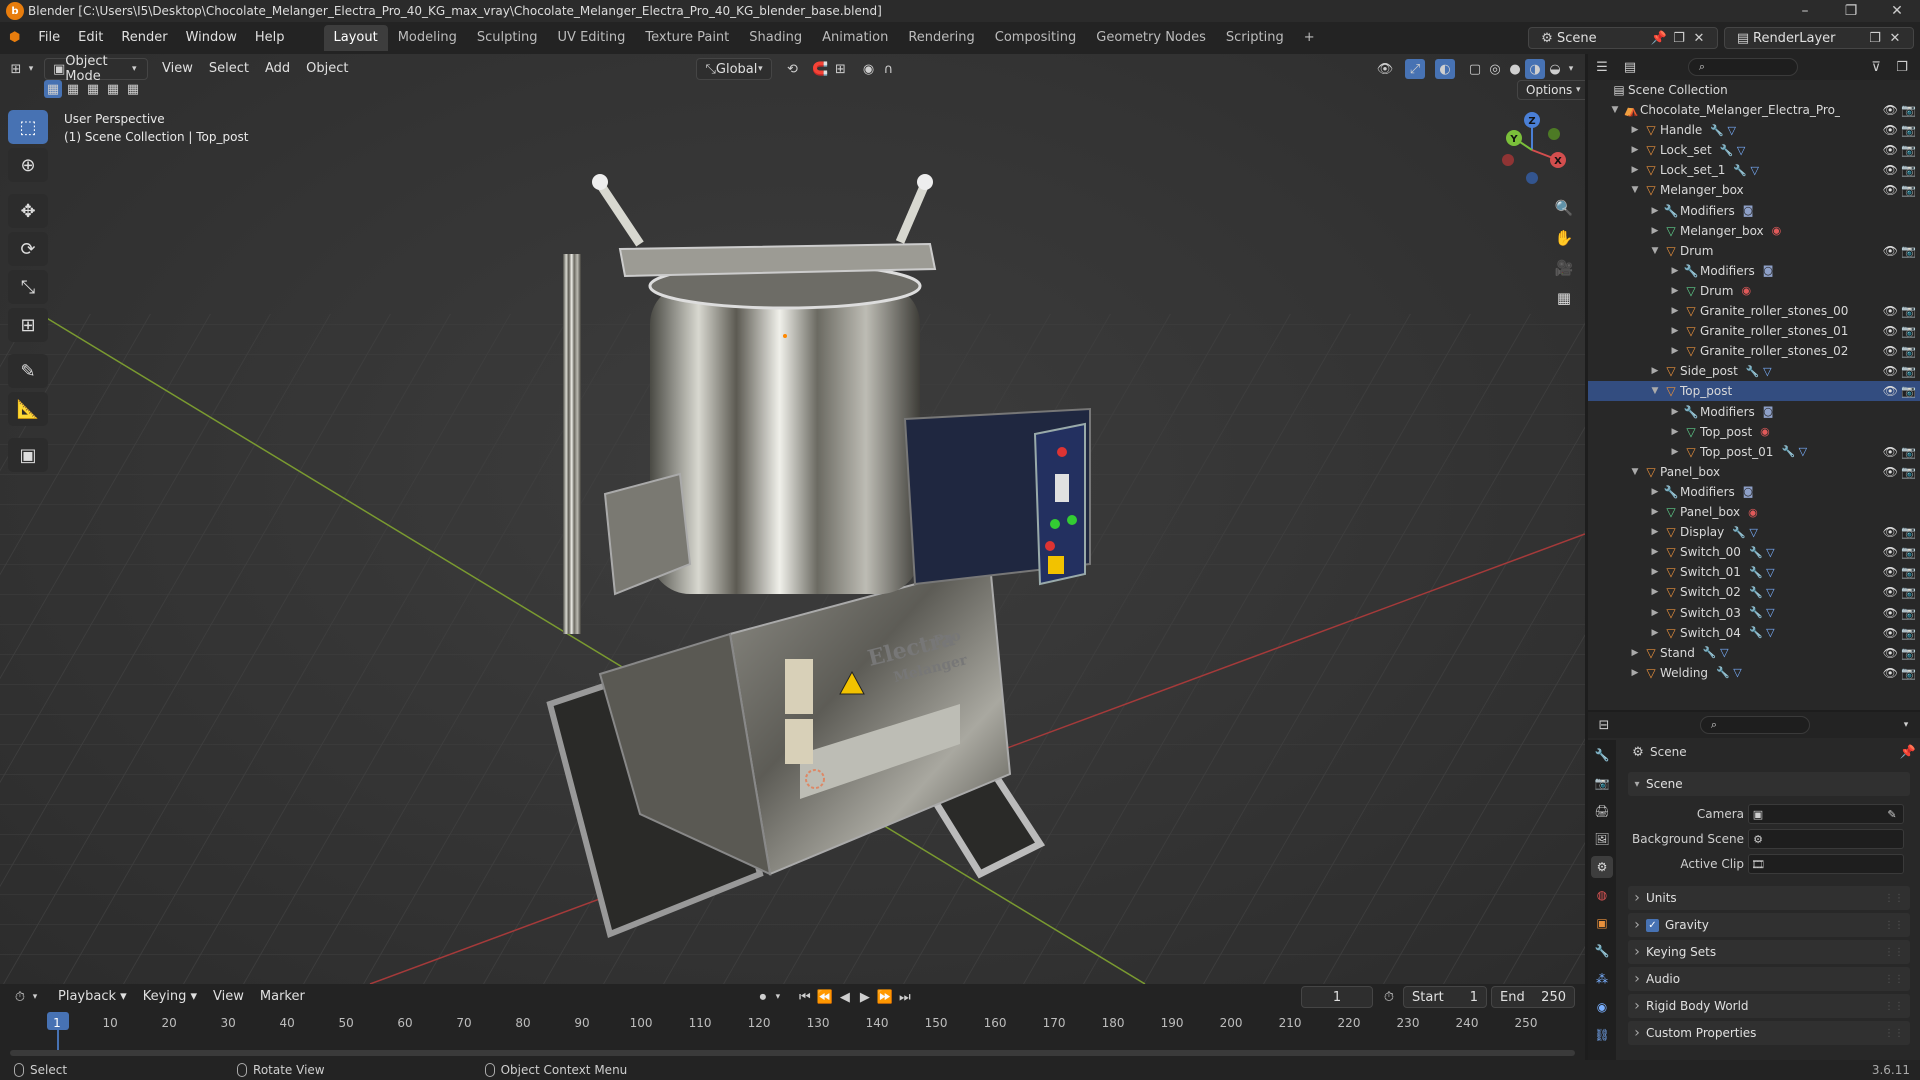  Describe the element at coordinates (1754, 190) in the screenshot. I see `outliner-row: ▼ ▽ Melanger_box 👁 📷` at that location.